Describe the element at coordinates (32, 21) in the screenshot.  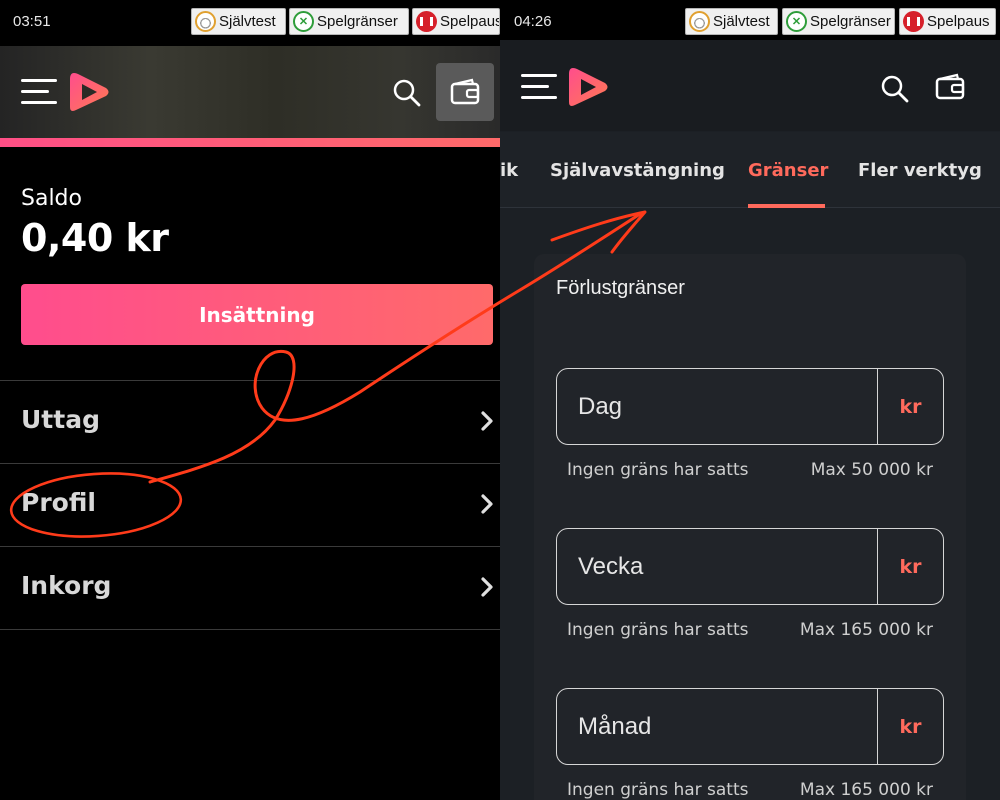
I see `status-time: 03:51` at that location.